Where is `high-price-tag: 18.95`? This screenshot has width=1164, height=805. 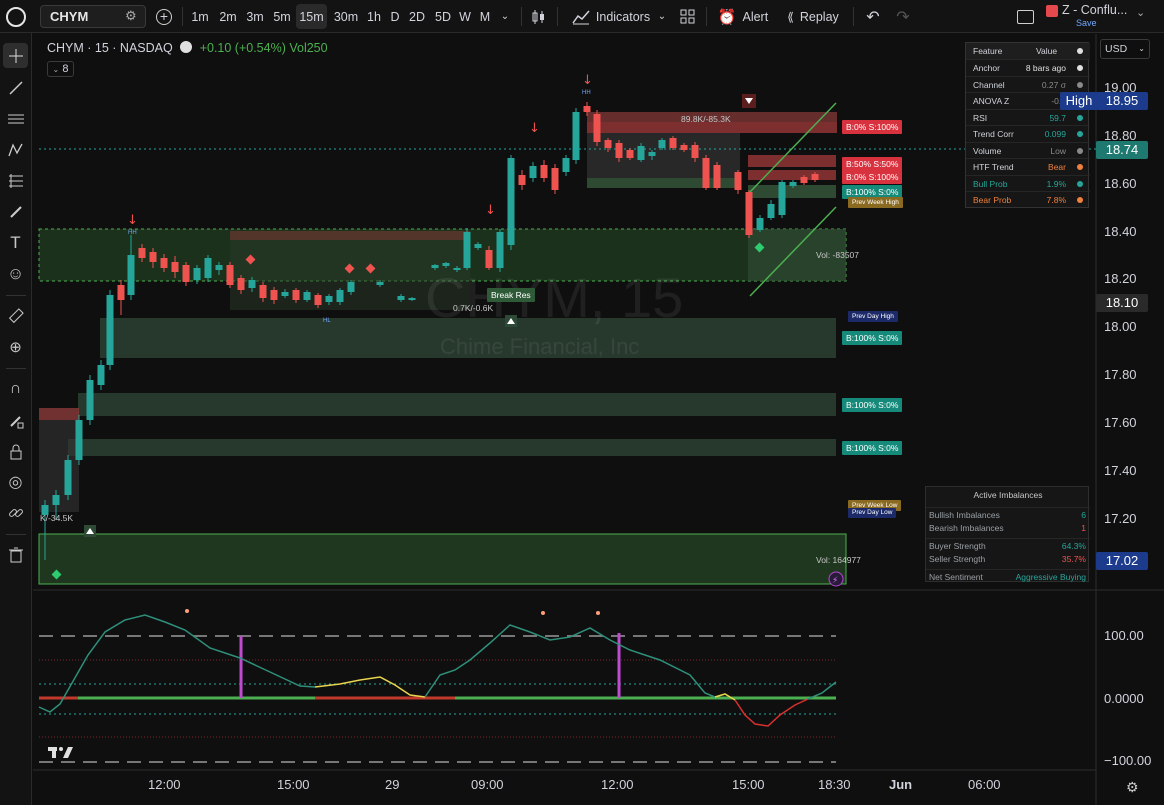
high-price-tag: 18.95 is located at coordinates (1122, 101).